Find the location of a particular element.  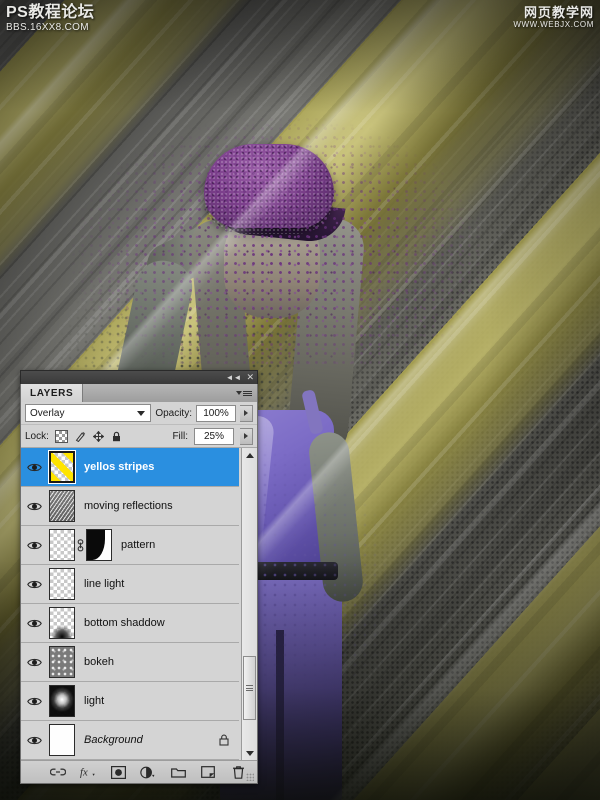

layer-name: bottom shaddow is located at coordinates (124, 623).